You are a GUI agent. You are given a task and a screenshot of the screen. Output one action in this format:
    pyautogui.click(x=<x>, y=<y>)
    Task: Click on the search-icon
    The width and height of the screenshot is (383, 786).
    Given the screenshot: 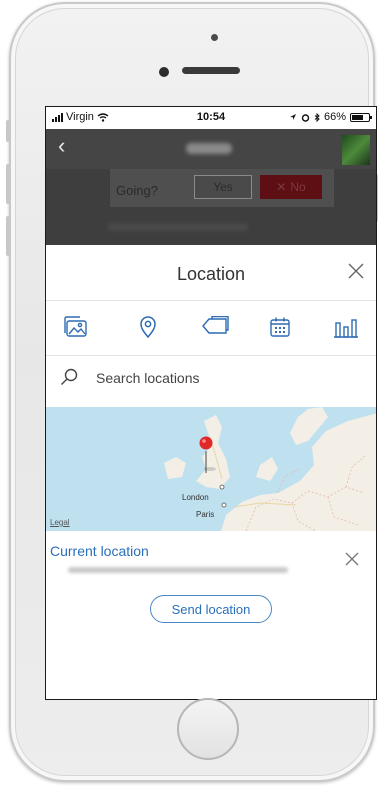 What is the action you would take?
    pyautogui.click(x=69, y=376)
    